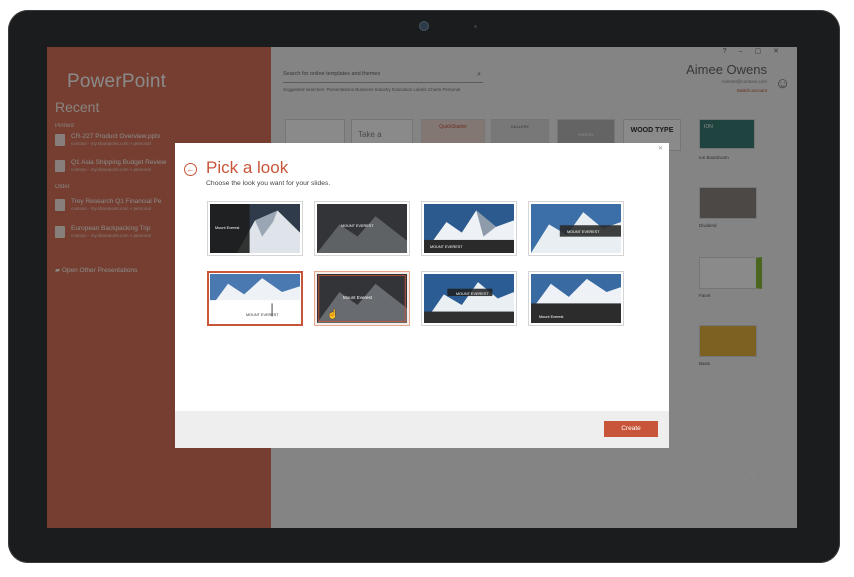 The height and width of the screenshot is (577, 854). I want to click on look-option-selected: MOUNT EVEREST, so click(255, 298).